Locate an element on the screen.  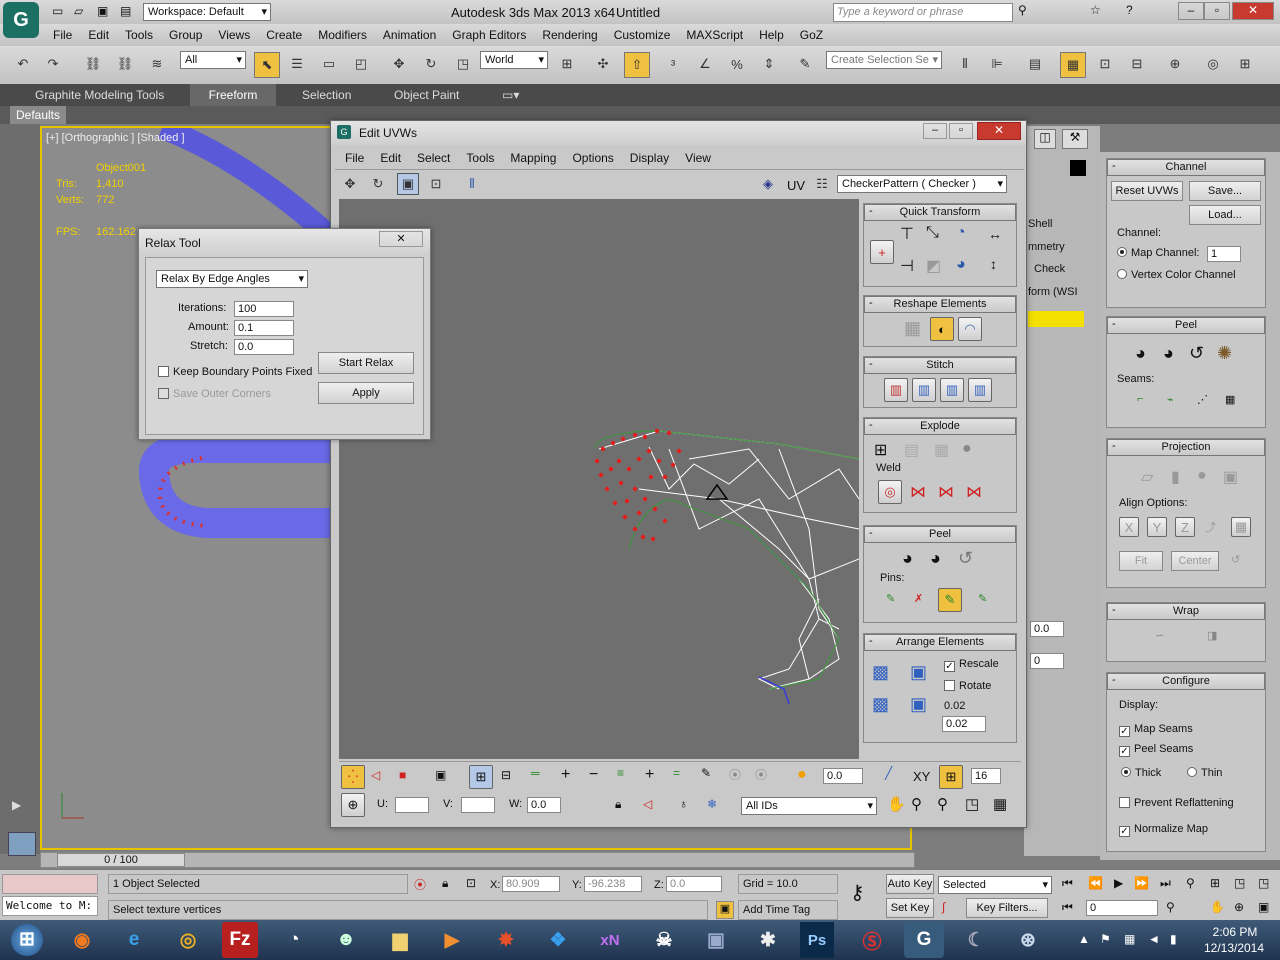
ribbon-tab-freeform: Freeform is located at coordinates (233, 95).